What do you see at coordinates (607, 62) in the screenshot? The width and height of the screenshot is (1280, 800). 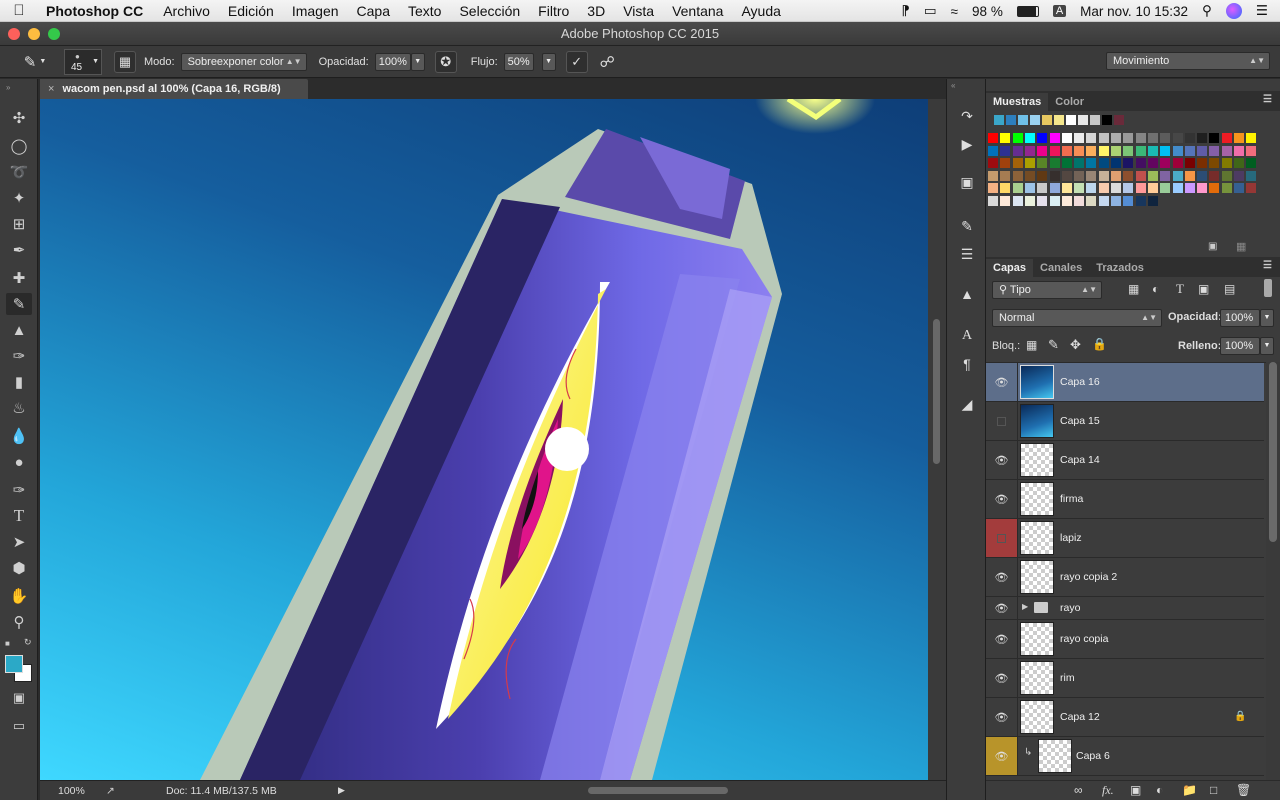 I see `pressure-size-icon: ☍` at bounding box center [607, 62].